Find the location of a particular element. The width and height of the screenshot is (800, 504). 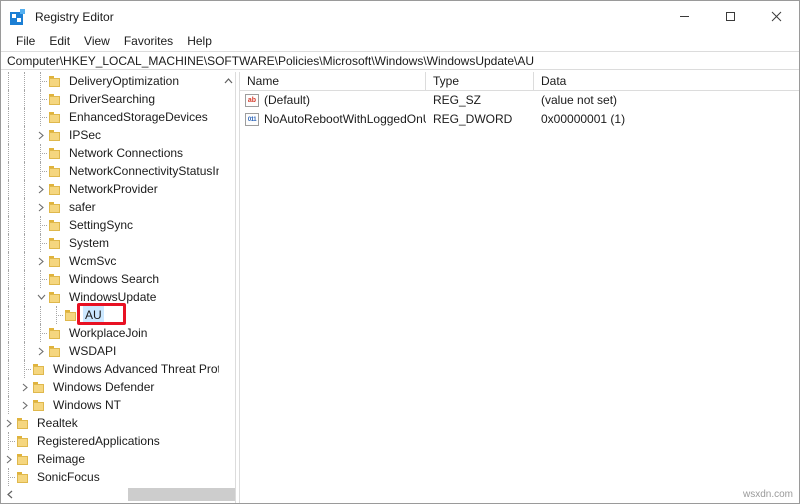

tree-item-windows-search: Windows Search is located at coordinates (110, 279).